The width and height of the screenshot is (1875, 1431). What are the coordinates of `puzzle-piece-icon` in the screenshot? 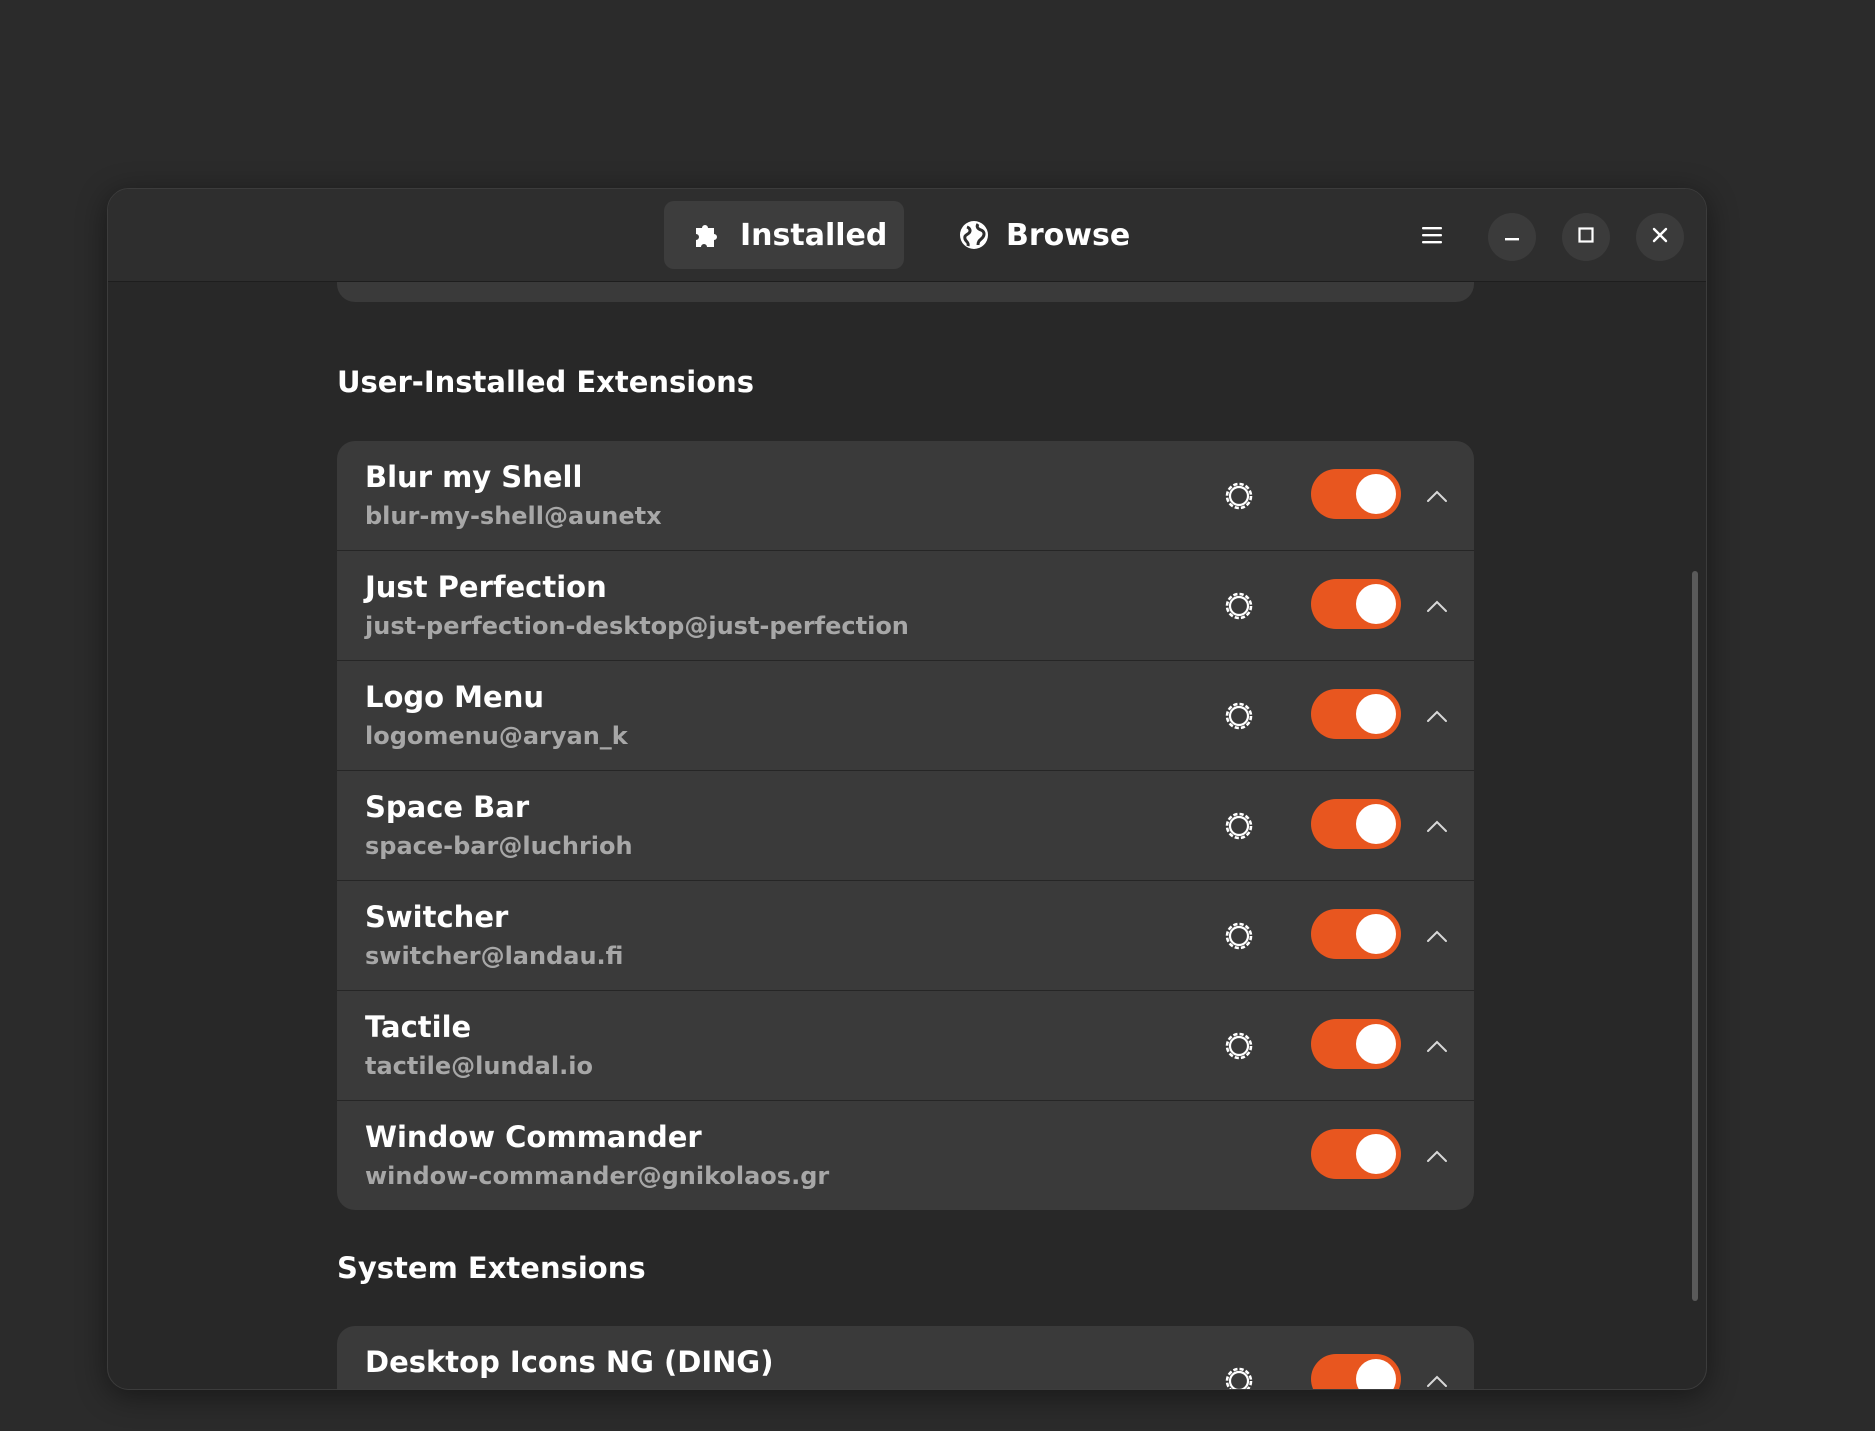 It's located at (708, 235).